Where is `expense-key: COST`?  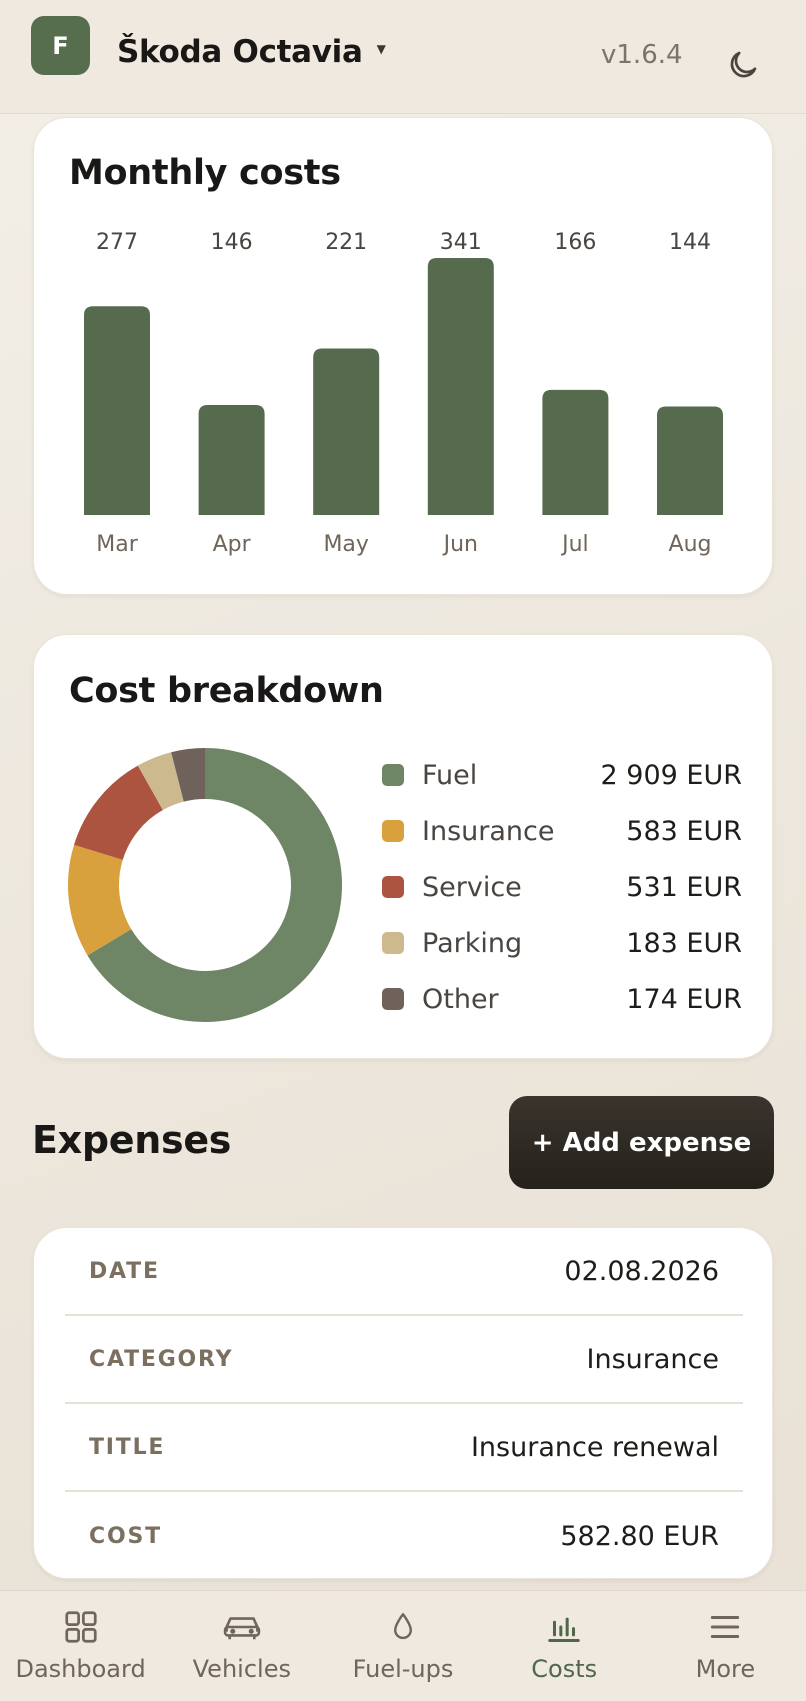
expense-key: COST is located at coordinates (125, 1536).